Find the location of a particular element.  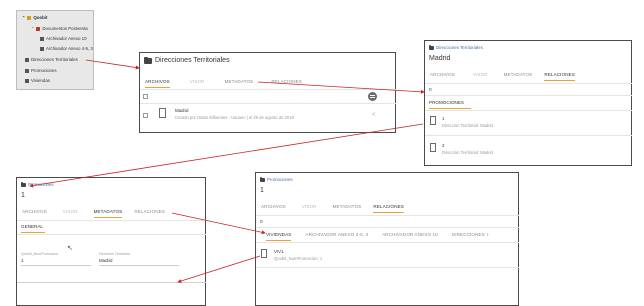

file-name: Madrid is located at coordinates (181, 110).